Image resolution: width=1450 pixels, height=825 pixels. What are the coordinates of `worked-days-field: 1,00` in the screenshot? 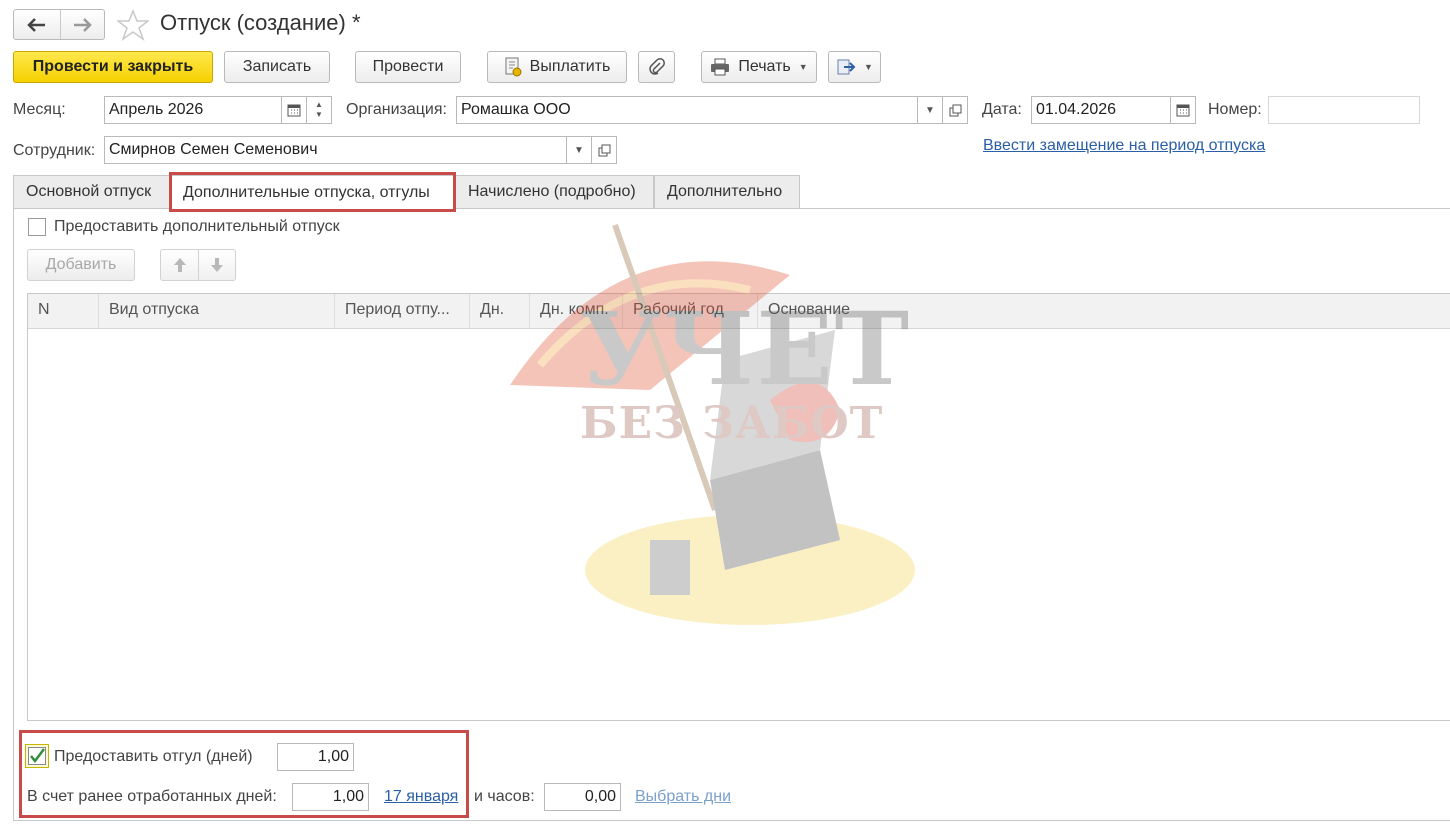 It's located at (330, 797).